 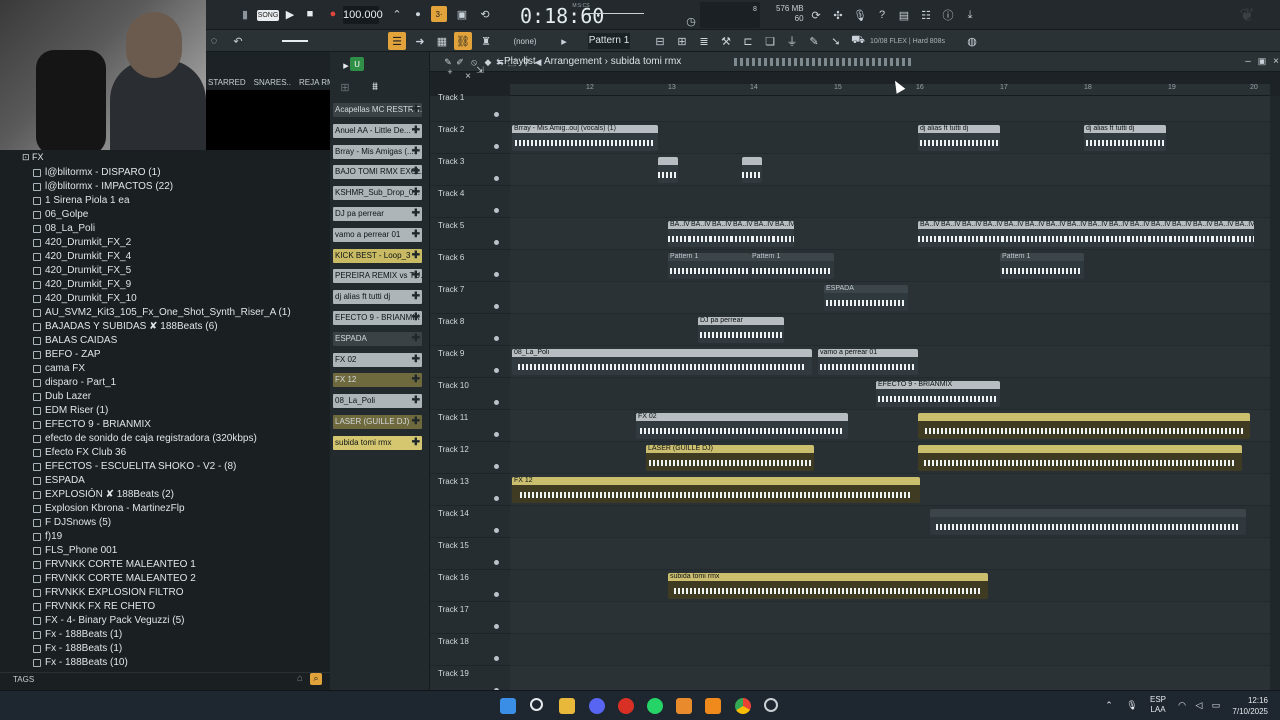 I want to click on track-header: Track 1, so click(x=470, y=106).